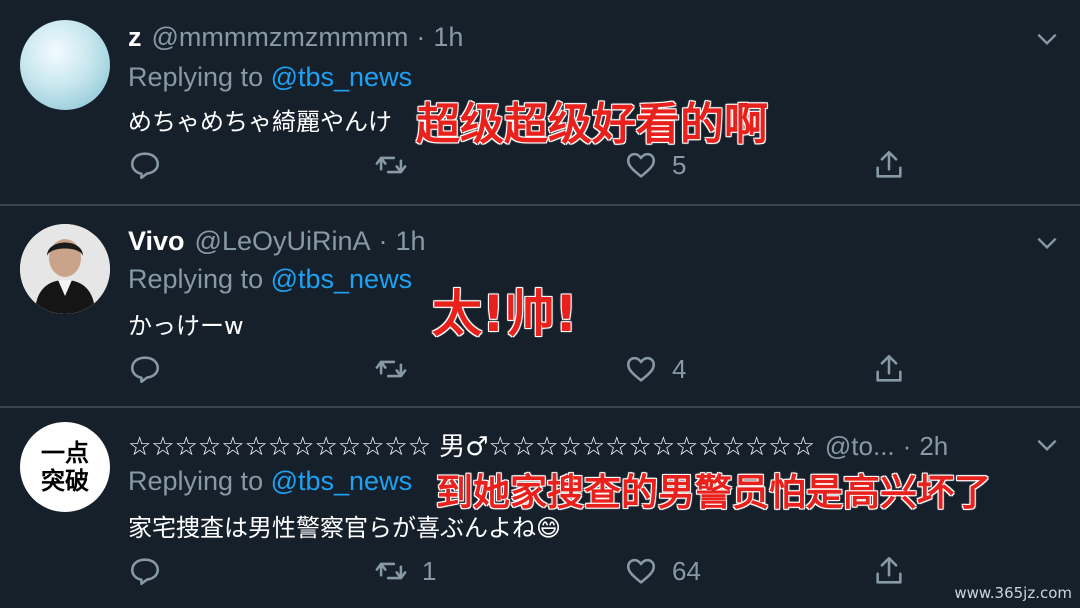  I want to click on translation-overlay: 超级超级好看的啊, so click(592, 124).